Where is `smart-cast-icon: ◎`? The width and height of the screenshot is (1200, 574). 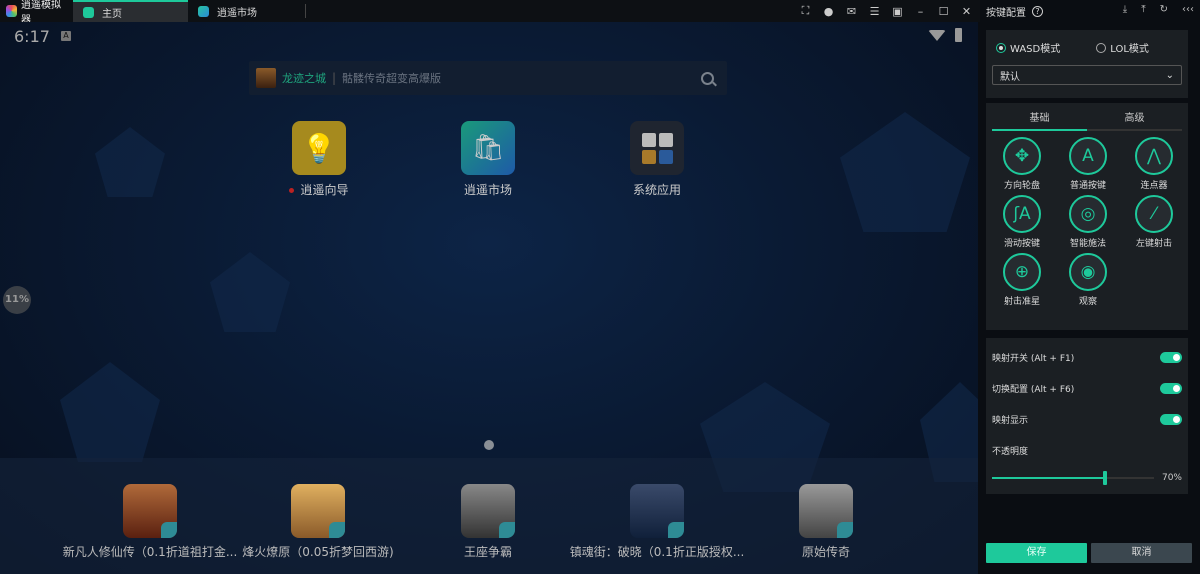
smart-cast-icon: ◎ is located at coordinates (1088, 214).